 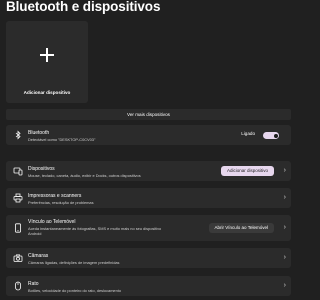 I want to click on mouse-icon, so click(x=18, y=286).